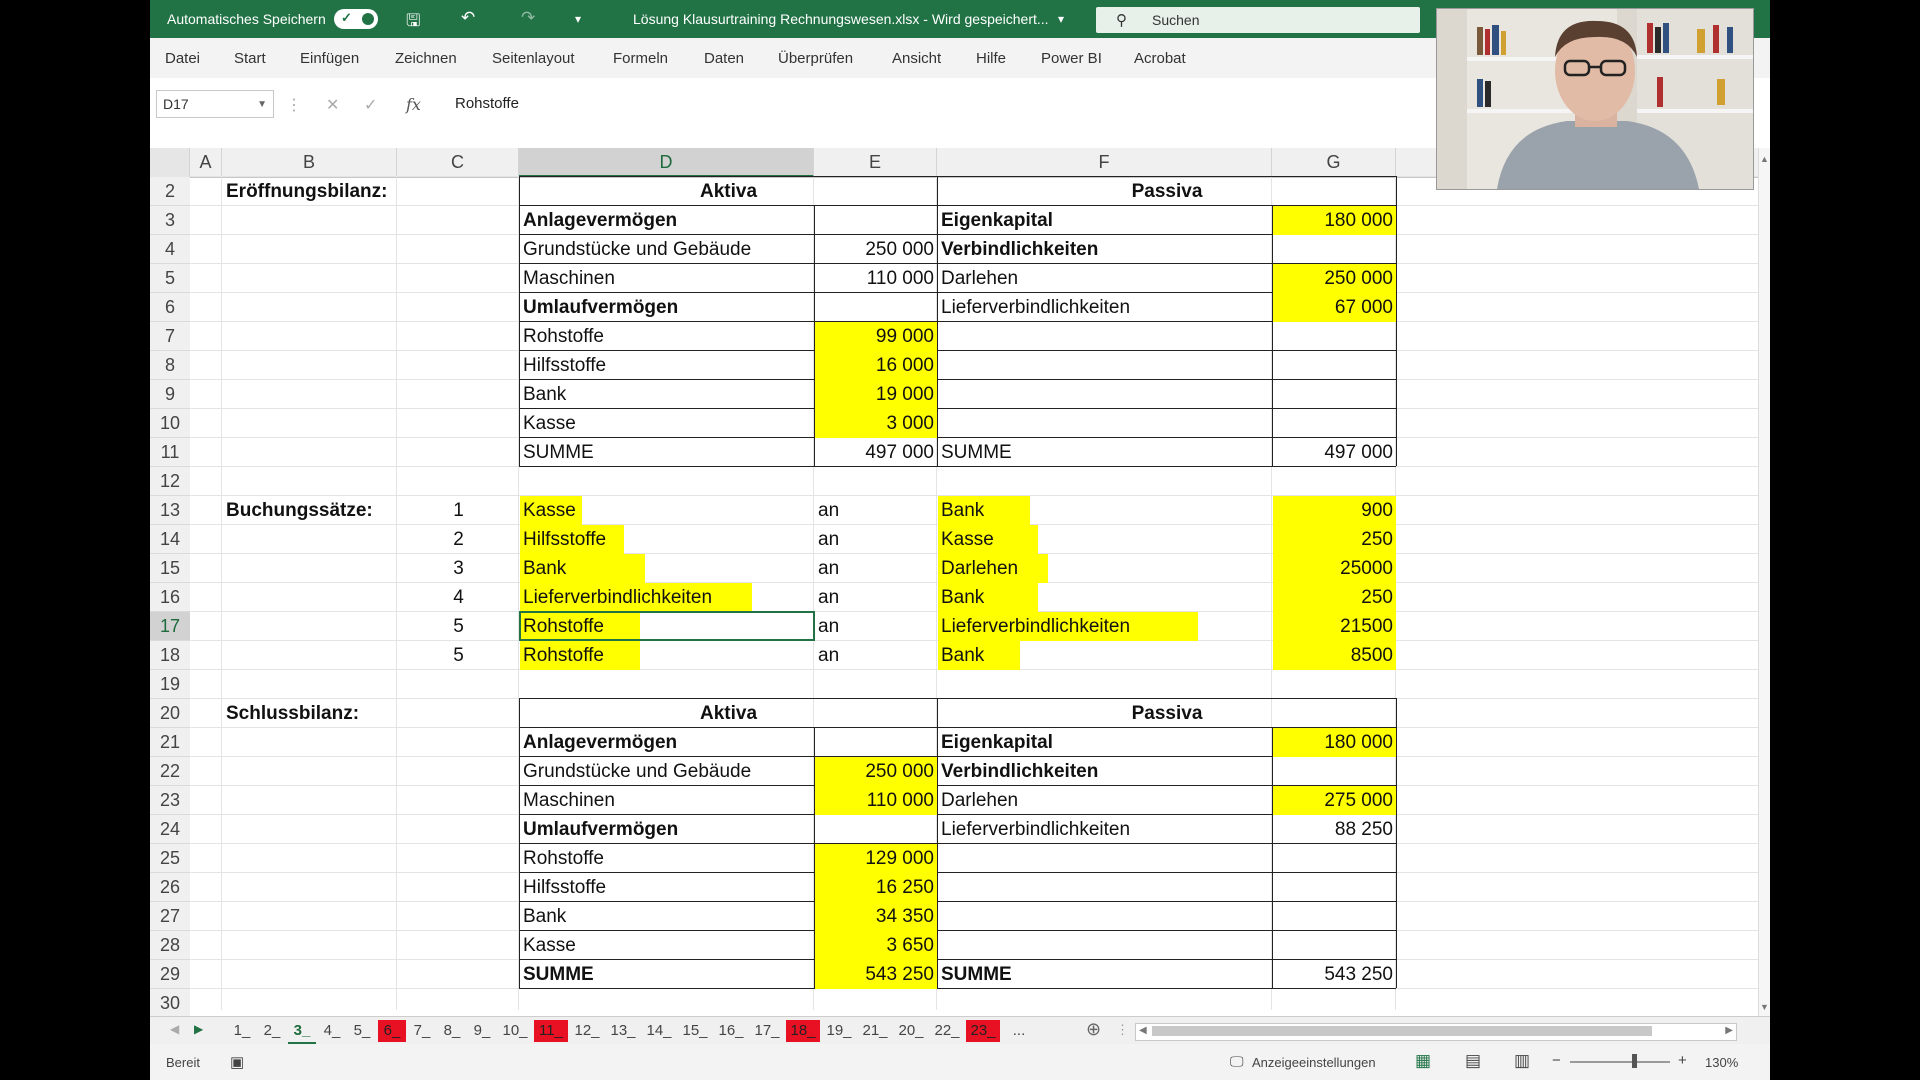 This screenshot has width=1920, height=1080. Describe the element at coordinates (170, 365) in the screenshot. I see `row-header-8: 8` at that location.